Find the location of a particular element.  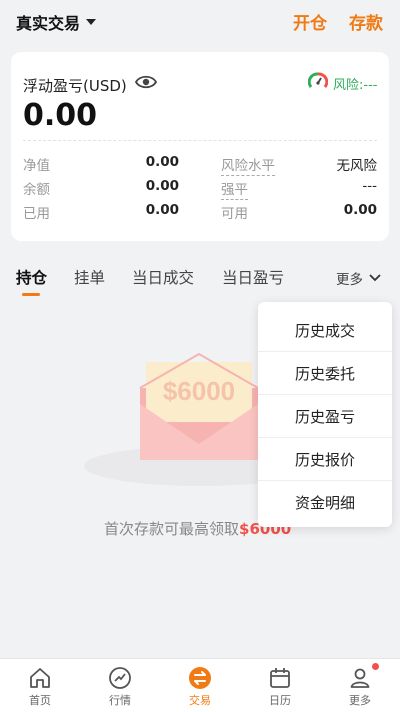

nav-home: 首页 is located at coordinates (40, 685).